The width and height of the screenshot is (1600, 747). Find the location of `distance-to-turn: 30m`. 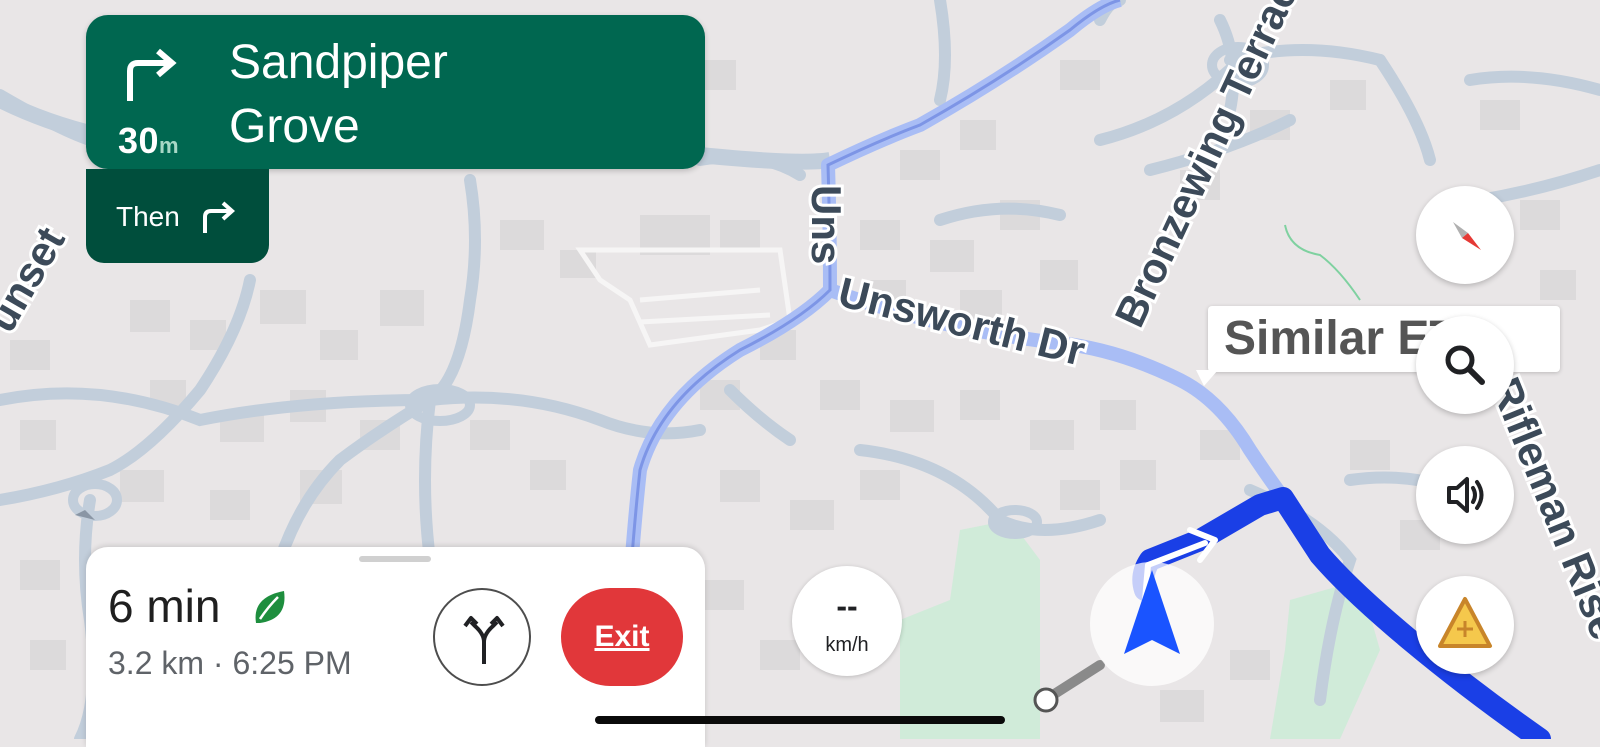

distance-to-turn: 30m is located at coordinates (149, 140).